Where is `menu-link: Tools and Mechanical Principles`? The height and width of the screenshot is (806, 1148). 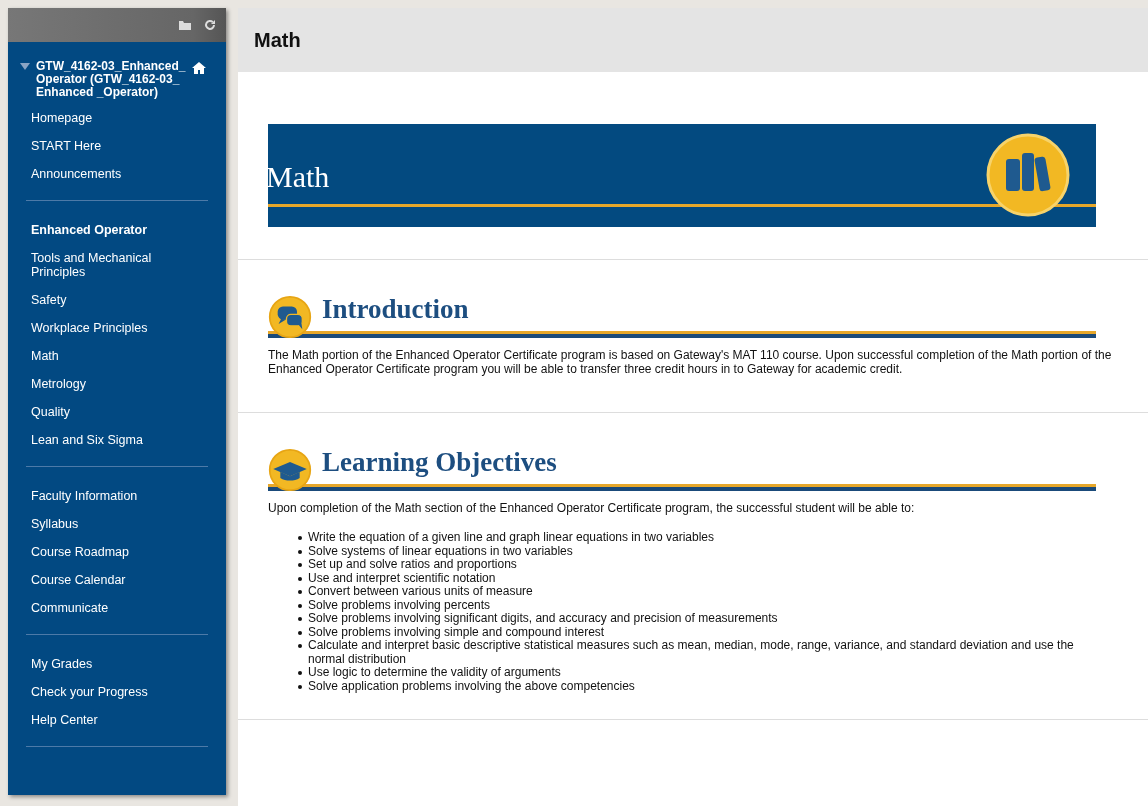 menu-link: Tools and Mechanical Principles is located at coordinates (119, 265).